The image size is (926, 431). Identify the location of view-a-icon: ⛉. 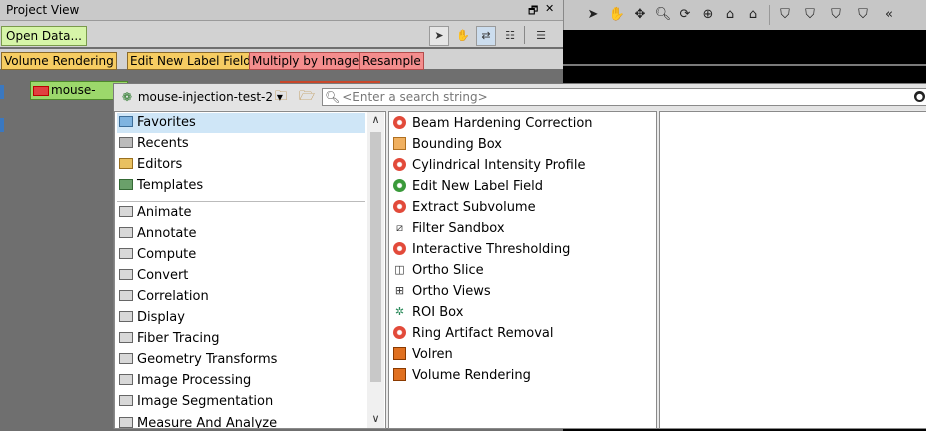
(810, 15).